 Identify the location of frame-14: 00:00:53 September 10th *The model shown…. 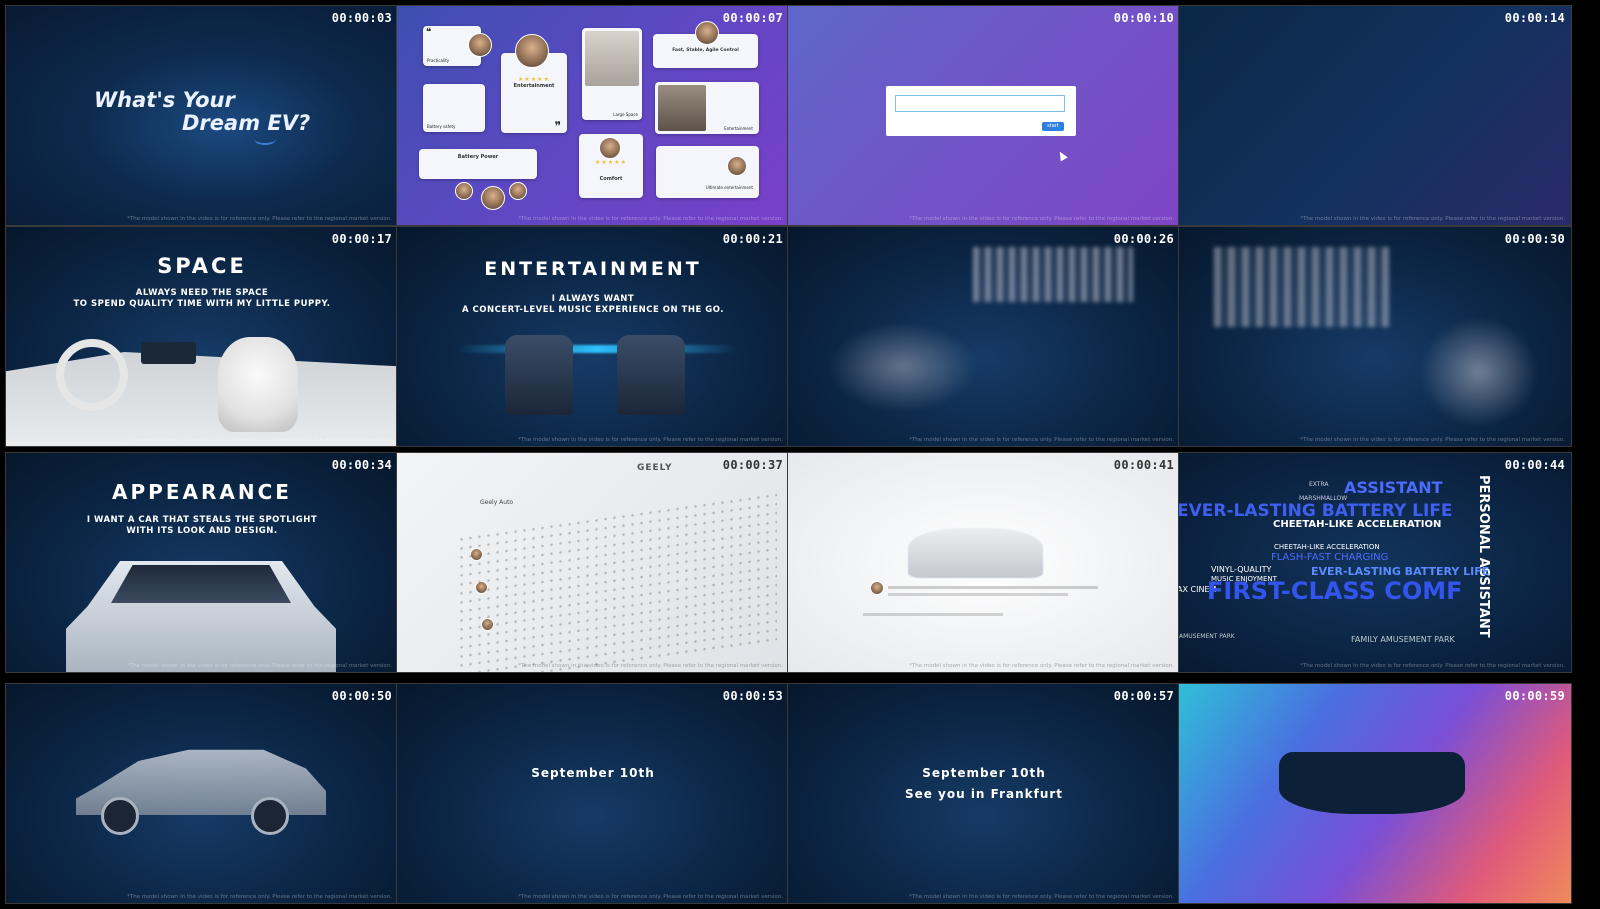
(593, 793).